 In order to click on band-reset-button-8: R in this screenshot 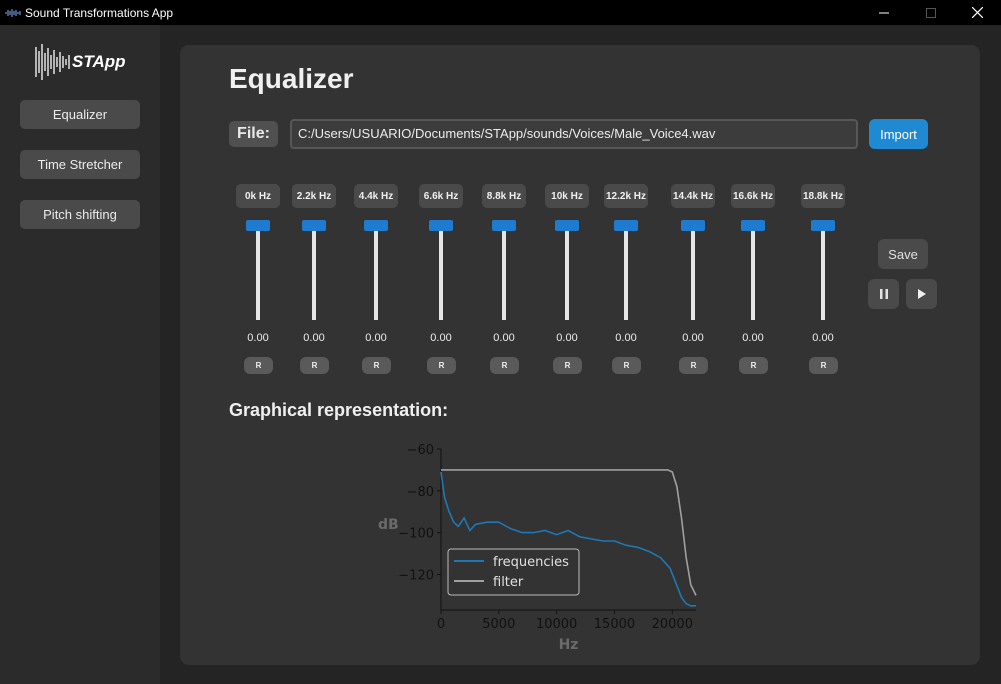, I will do `click(753, 365)`.